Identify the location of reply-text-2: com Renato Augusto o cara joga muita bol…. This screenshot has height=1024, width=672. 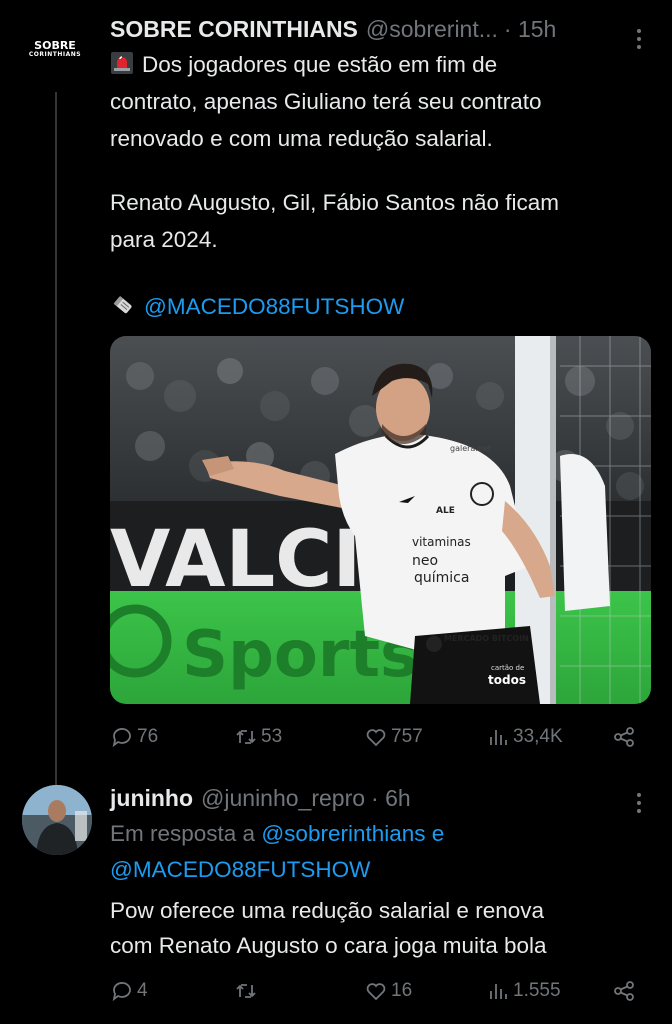
(328, 945).